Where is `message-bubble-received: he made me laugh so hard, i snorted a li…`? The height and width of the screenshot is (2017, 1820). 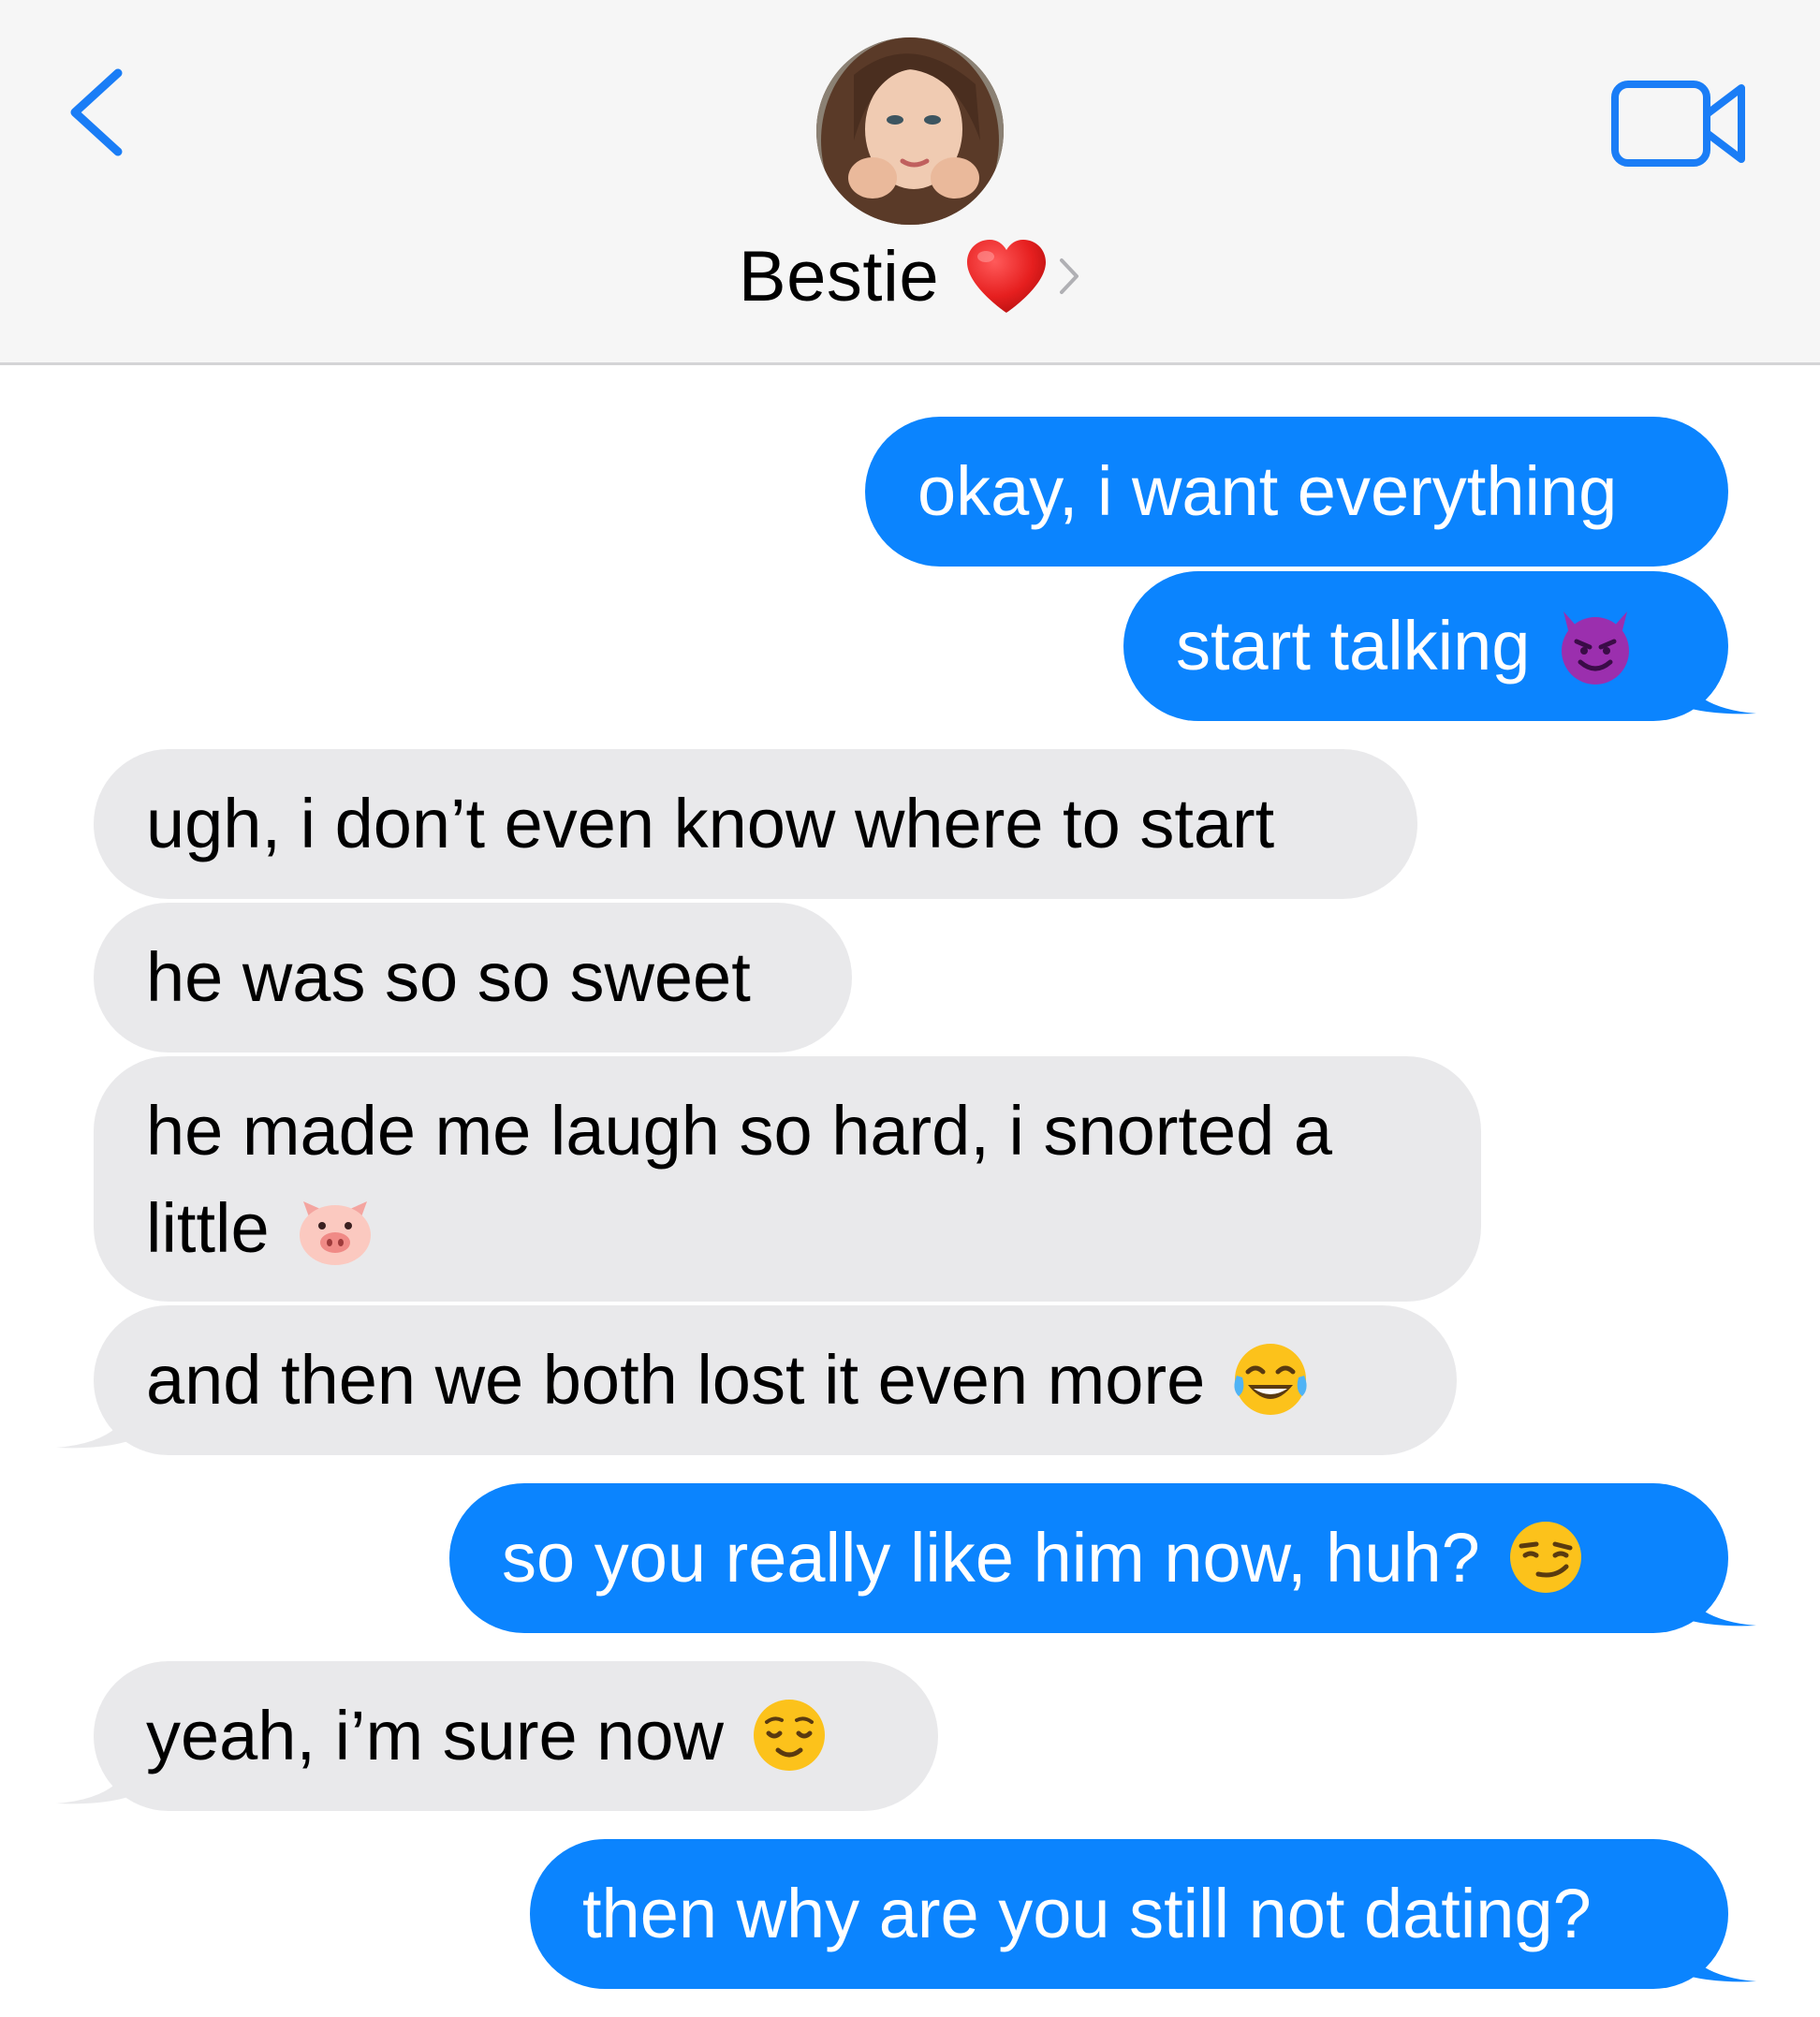 message-bubble-received: he made me laugh so hard, i snorted a li… is located at coordinates (787, 1179).